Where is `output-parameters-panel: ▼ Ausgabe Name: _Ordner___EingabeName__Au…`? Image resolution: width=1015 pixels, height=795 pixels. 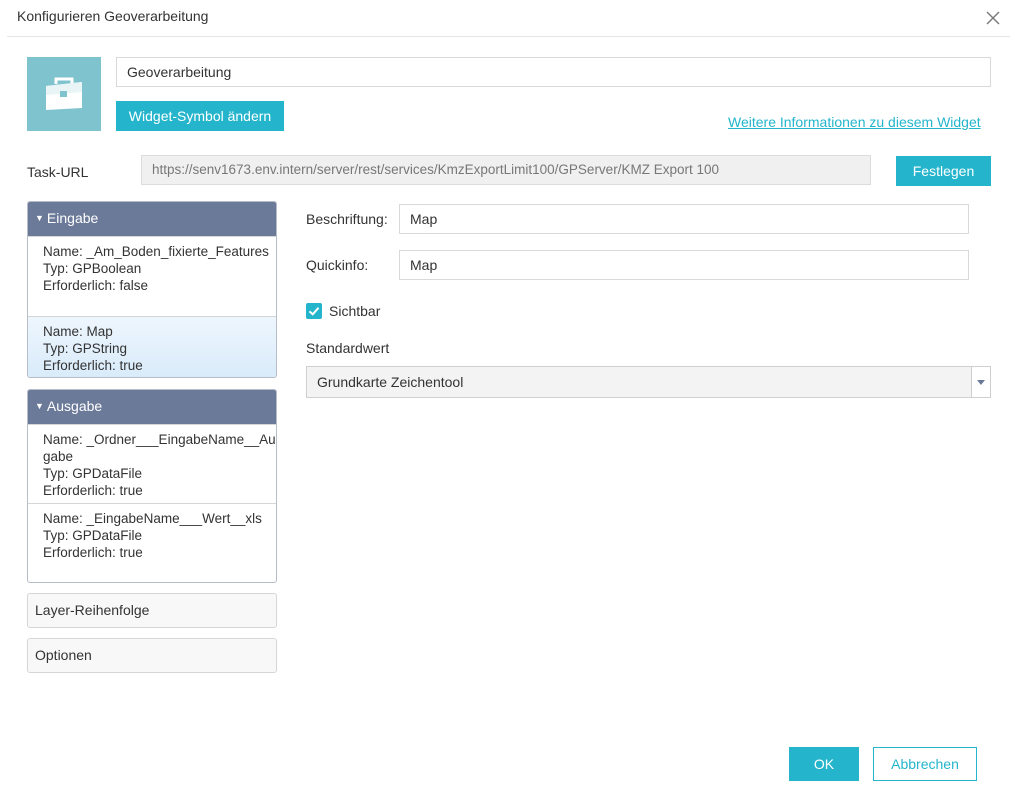 output-parameters-panel: ▼ Ausgabe Name: _Ordner___EingabeName__Au… is located at coordinates (152, 486).